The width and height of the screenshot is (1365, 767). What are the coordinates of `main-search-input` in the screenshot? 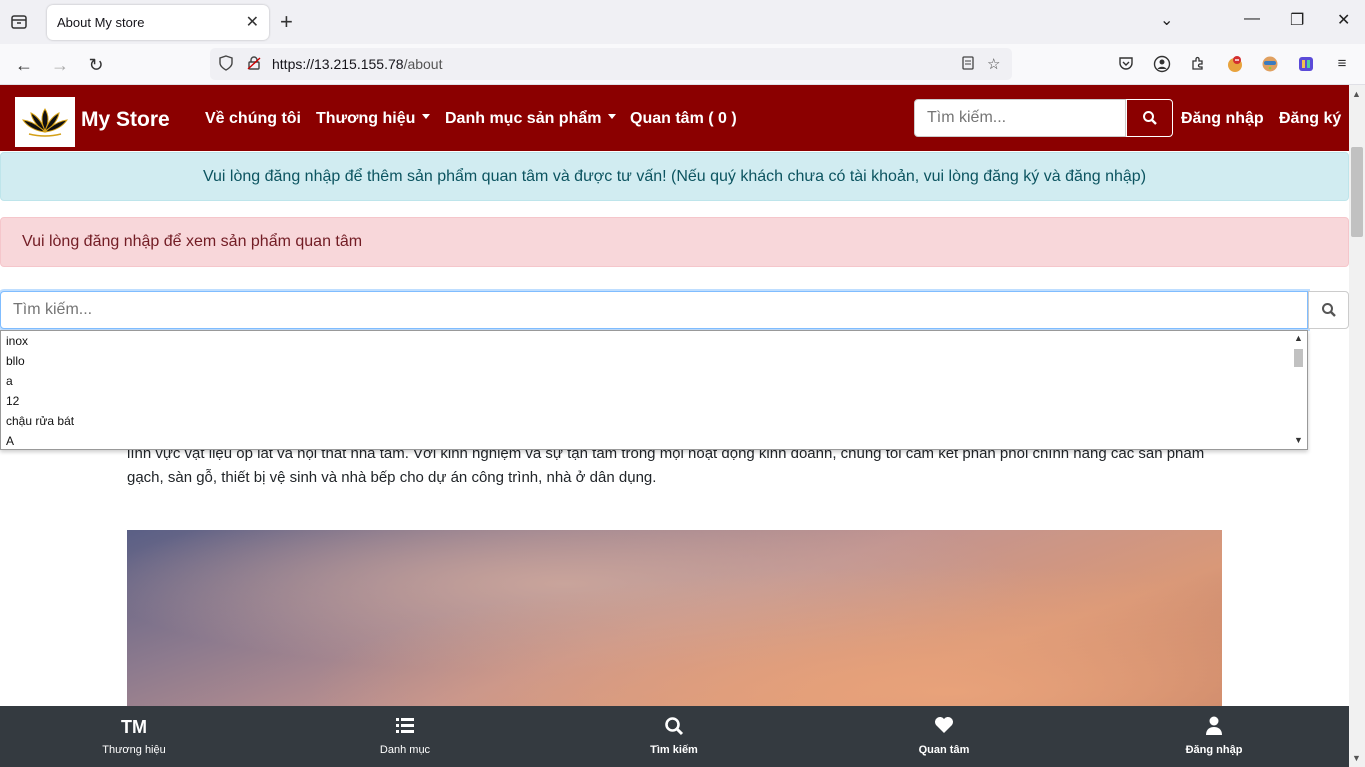 It's located at (654, 310).